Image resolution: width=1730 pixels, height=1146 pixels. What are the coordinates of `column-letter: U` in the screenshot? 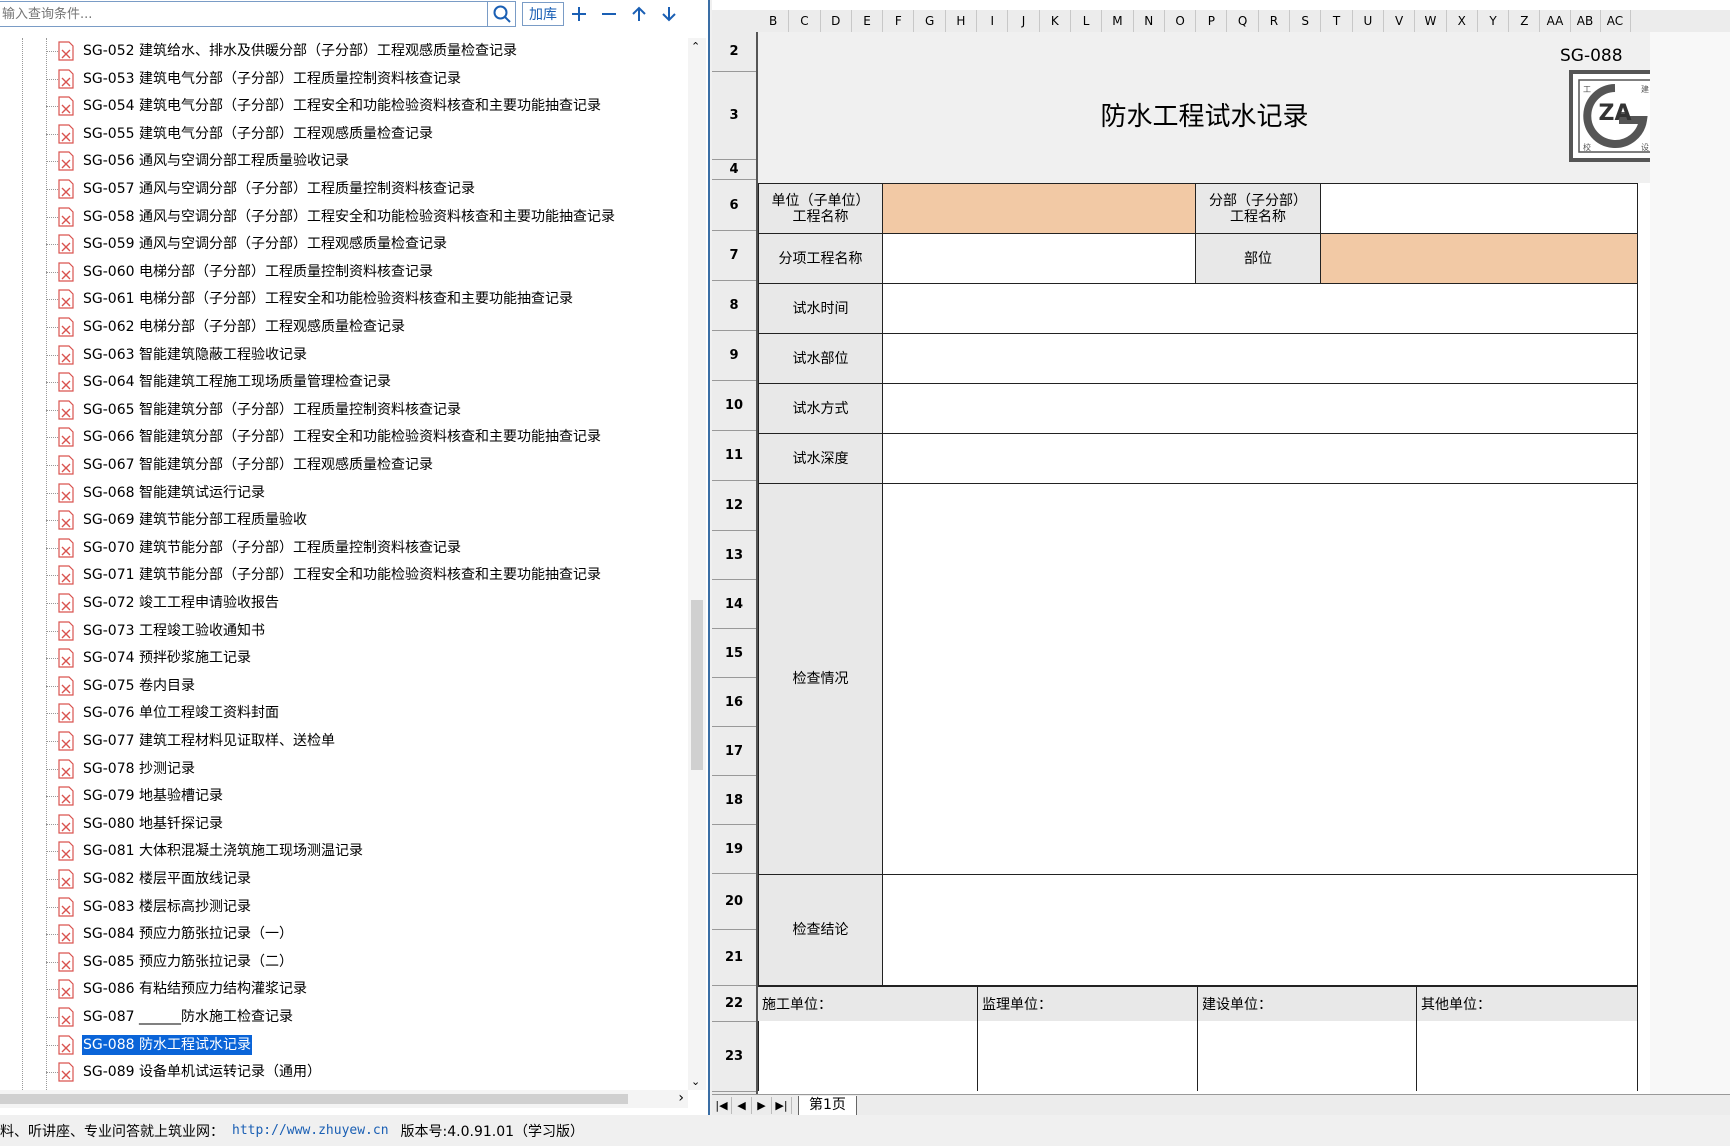 It's located at (1368, 21).